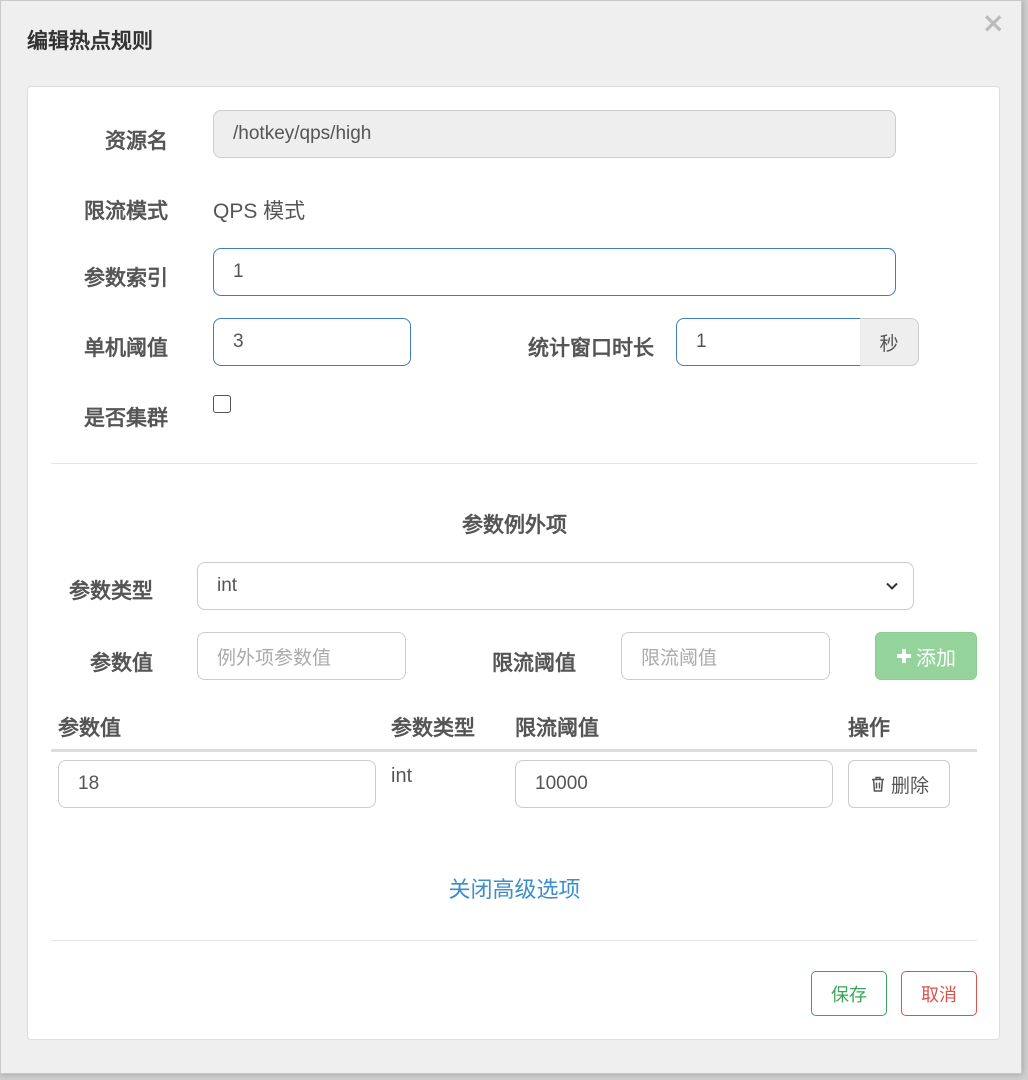  I want to click on add-exception-button: 添加, so click(926, 656).